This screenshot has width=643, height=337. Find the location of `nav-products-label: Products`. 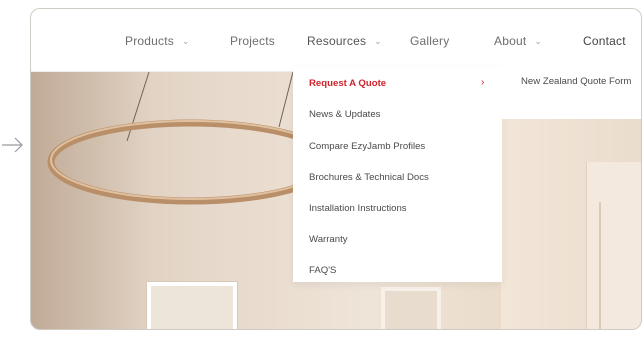

nav-products-label: Products is located at coordinates (149, 41).